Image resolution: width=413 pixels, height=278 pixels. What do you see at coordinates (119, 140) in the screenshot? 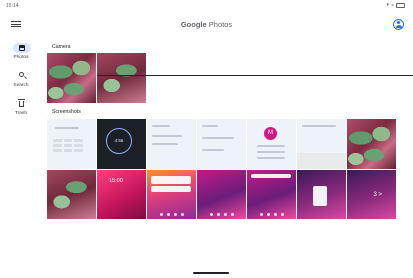
I see `timer-text: 4:56` at bounding box center [119, 140].